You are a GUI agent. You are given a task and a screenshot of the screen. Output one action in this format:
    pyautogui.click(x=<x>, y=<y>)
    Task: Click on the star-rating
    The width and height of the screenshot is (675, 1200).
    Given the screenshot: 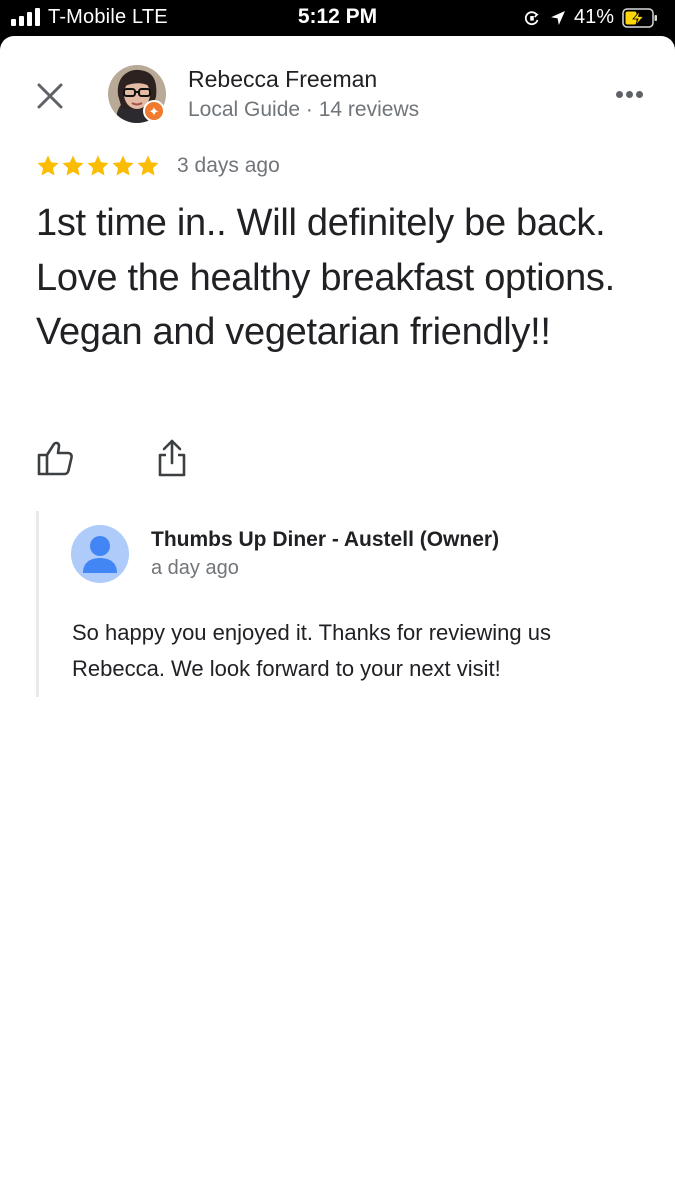 What is the action you would take?
    pyautogui.click(x=98, y=167)
    